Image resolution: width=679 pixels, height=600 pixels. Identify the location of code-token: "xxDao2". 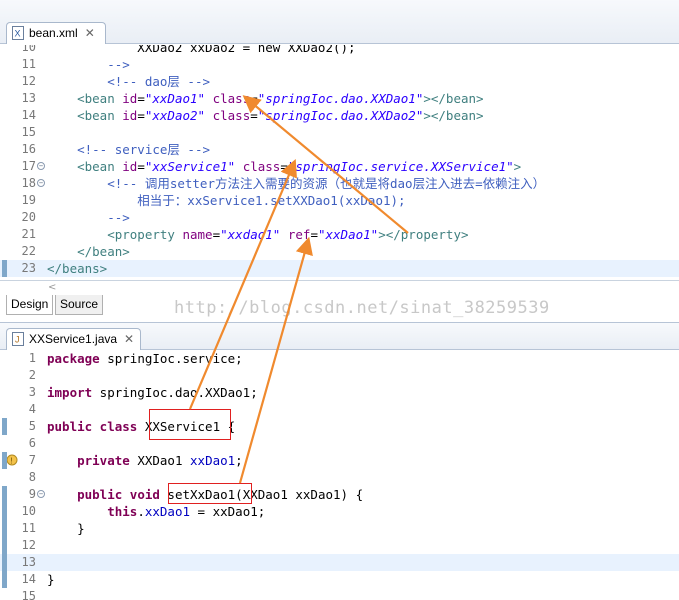
(175, 115).